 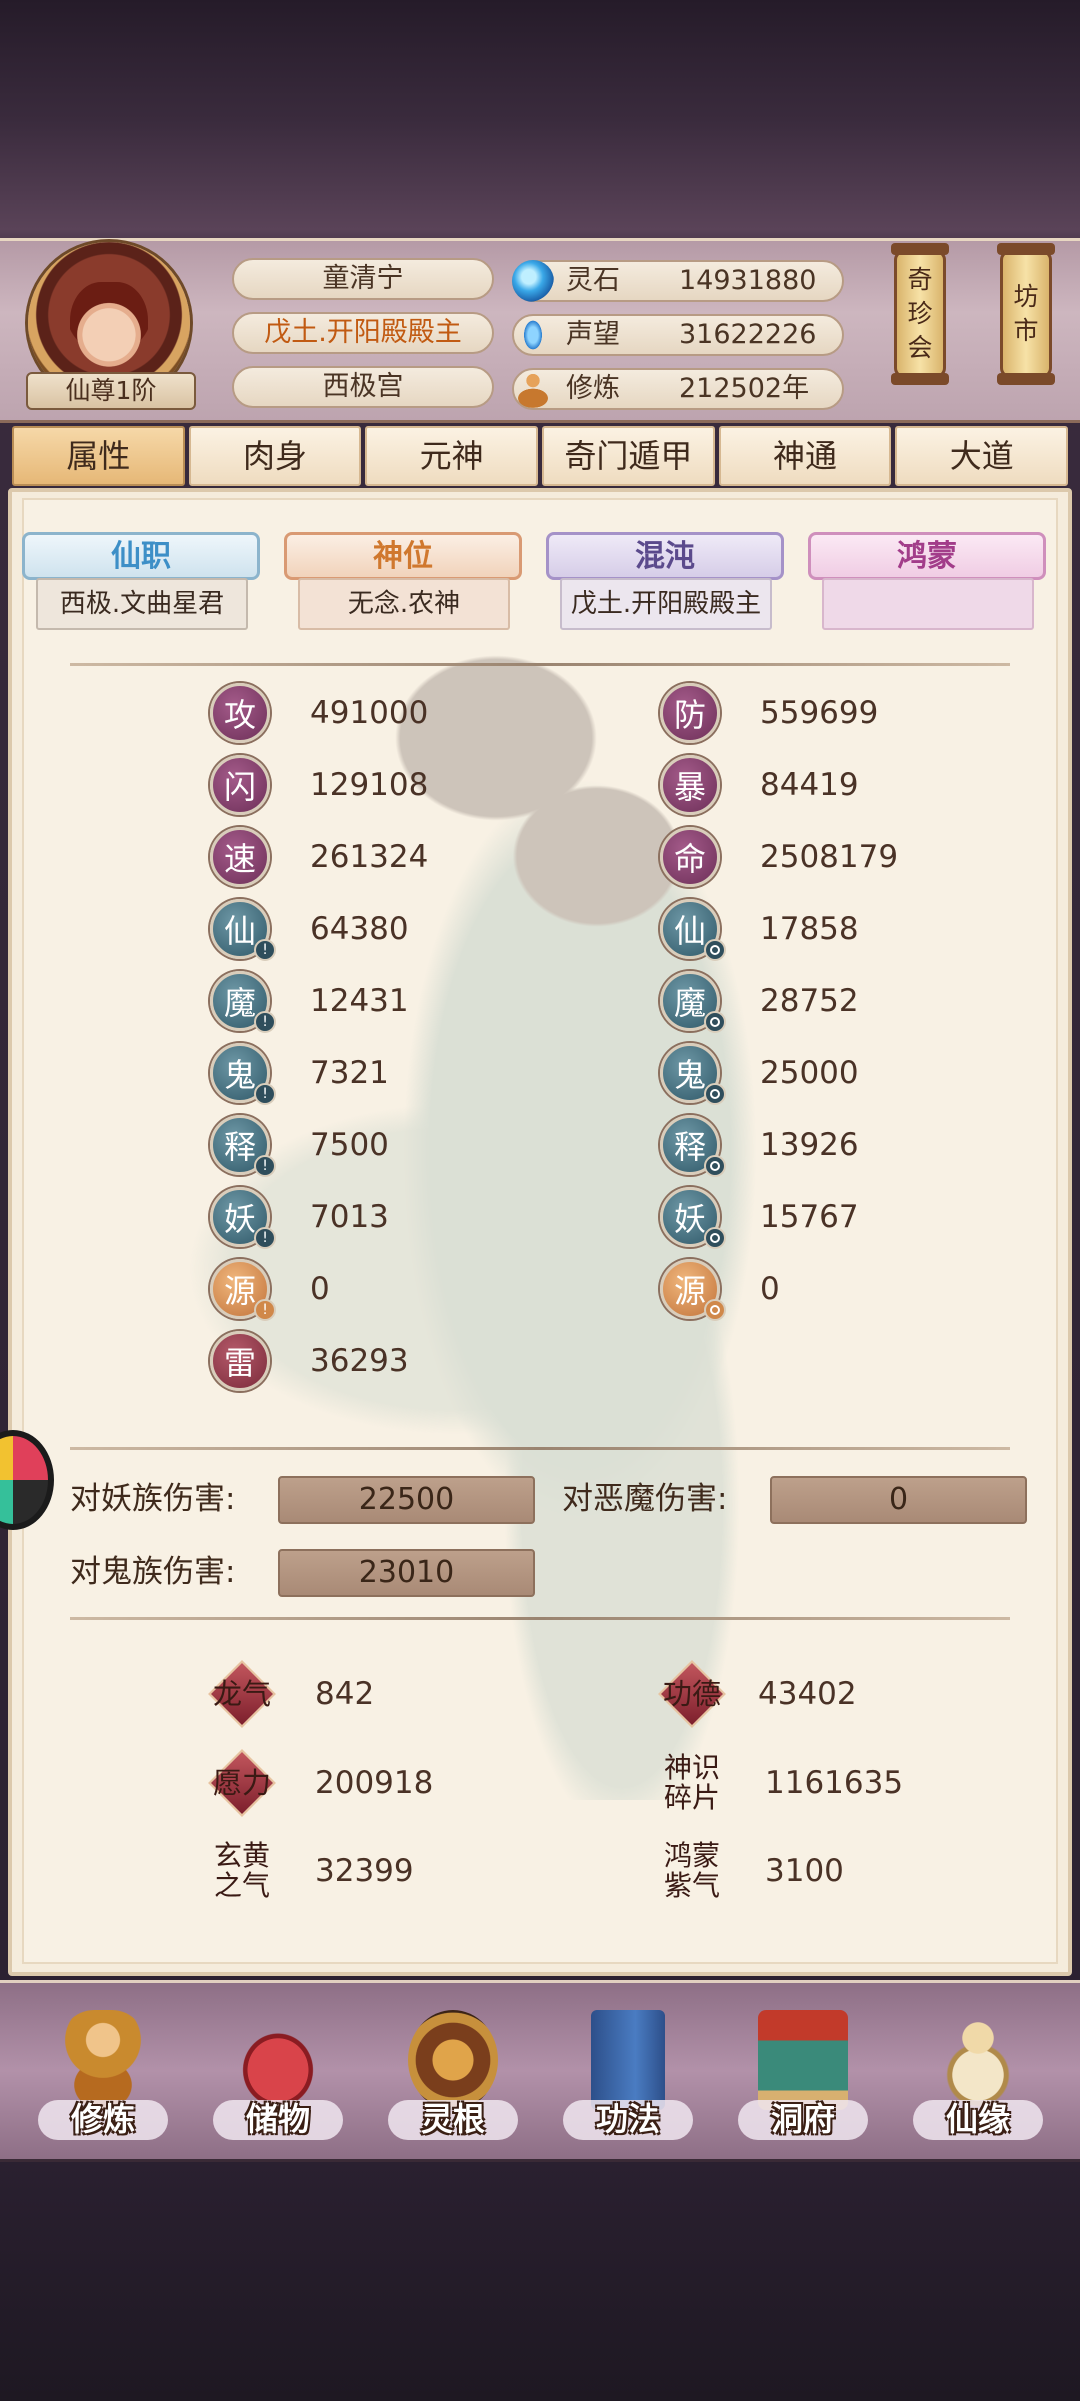 What do you see at coordinates (240, 785) in the screenshot?
I see `dodge-icon: 闪` at bounding box center [240, 785].